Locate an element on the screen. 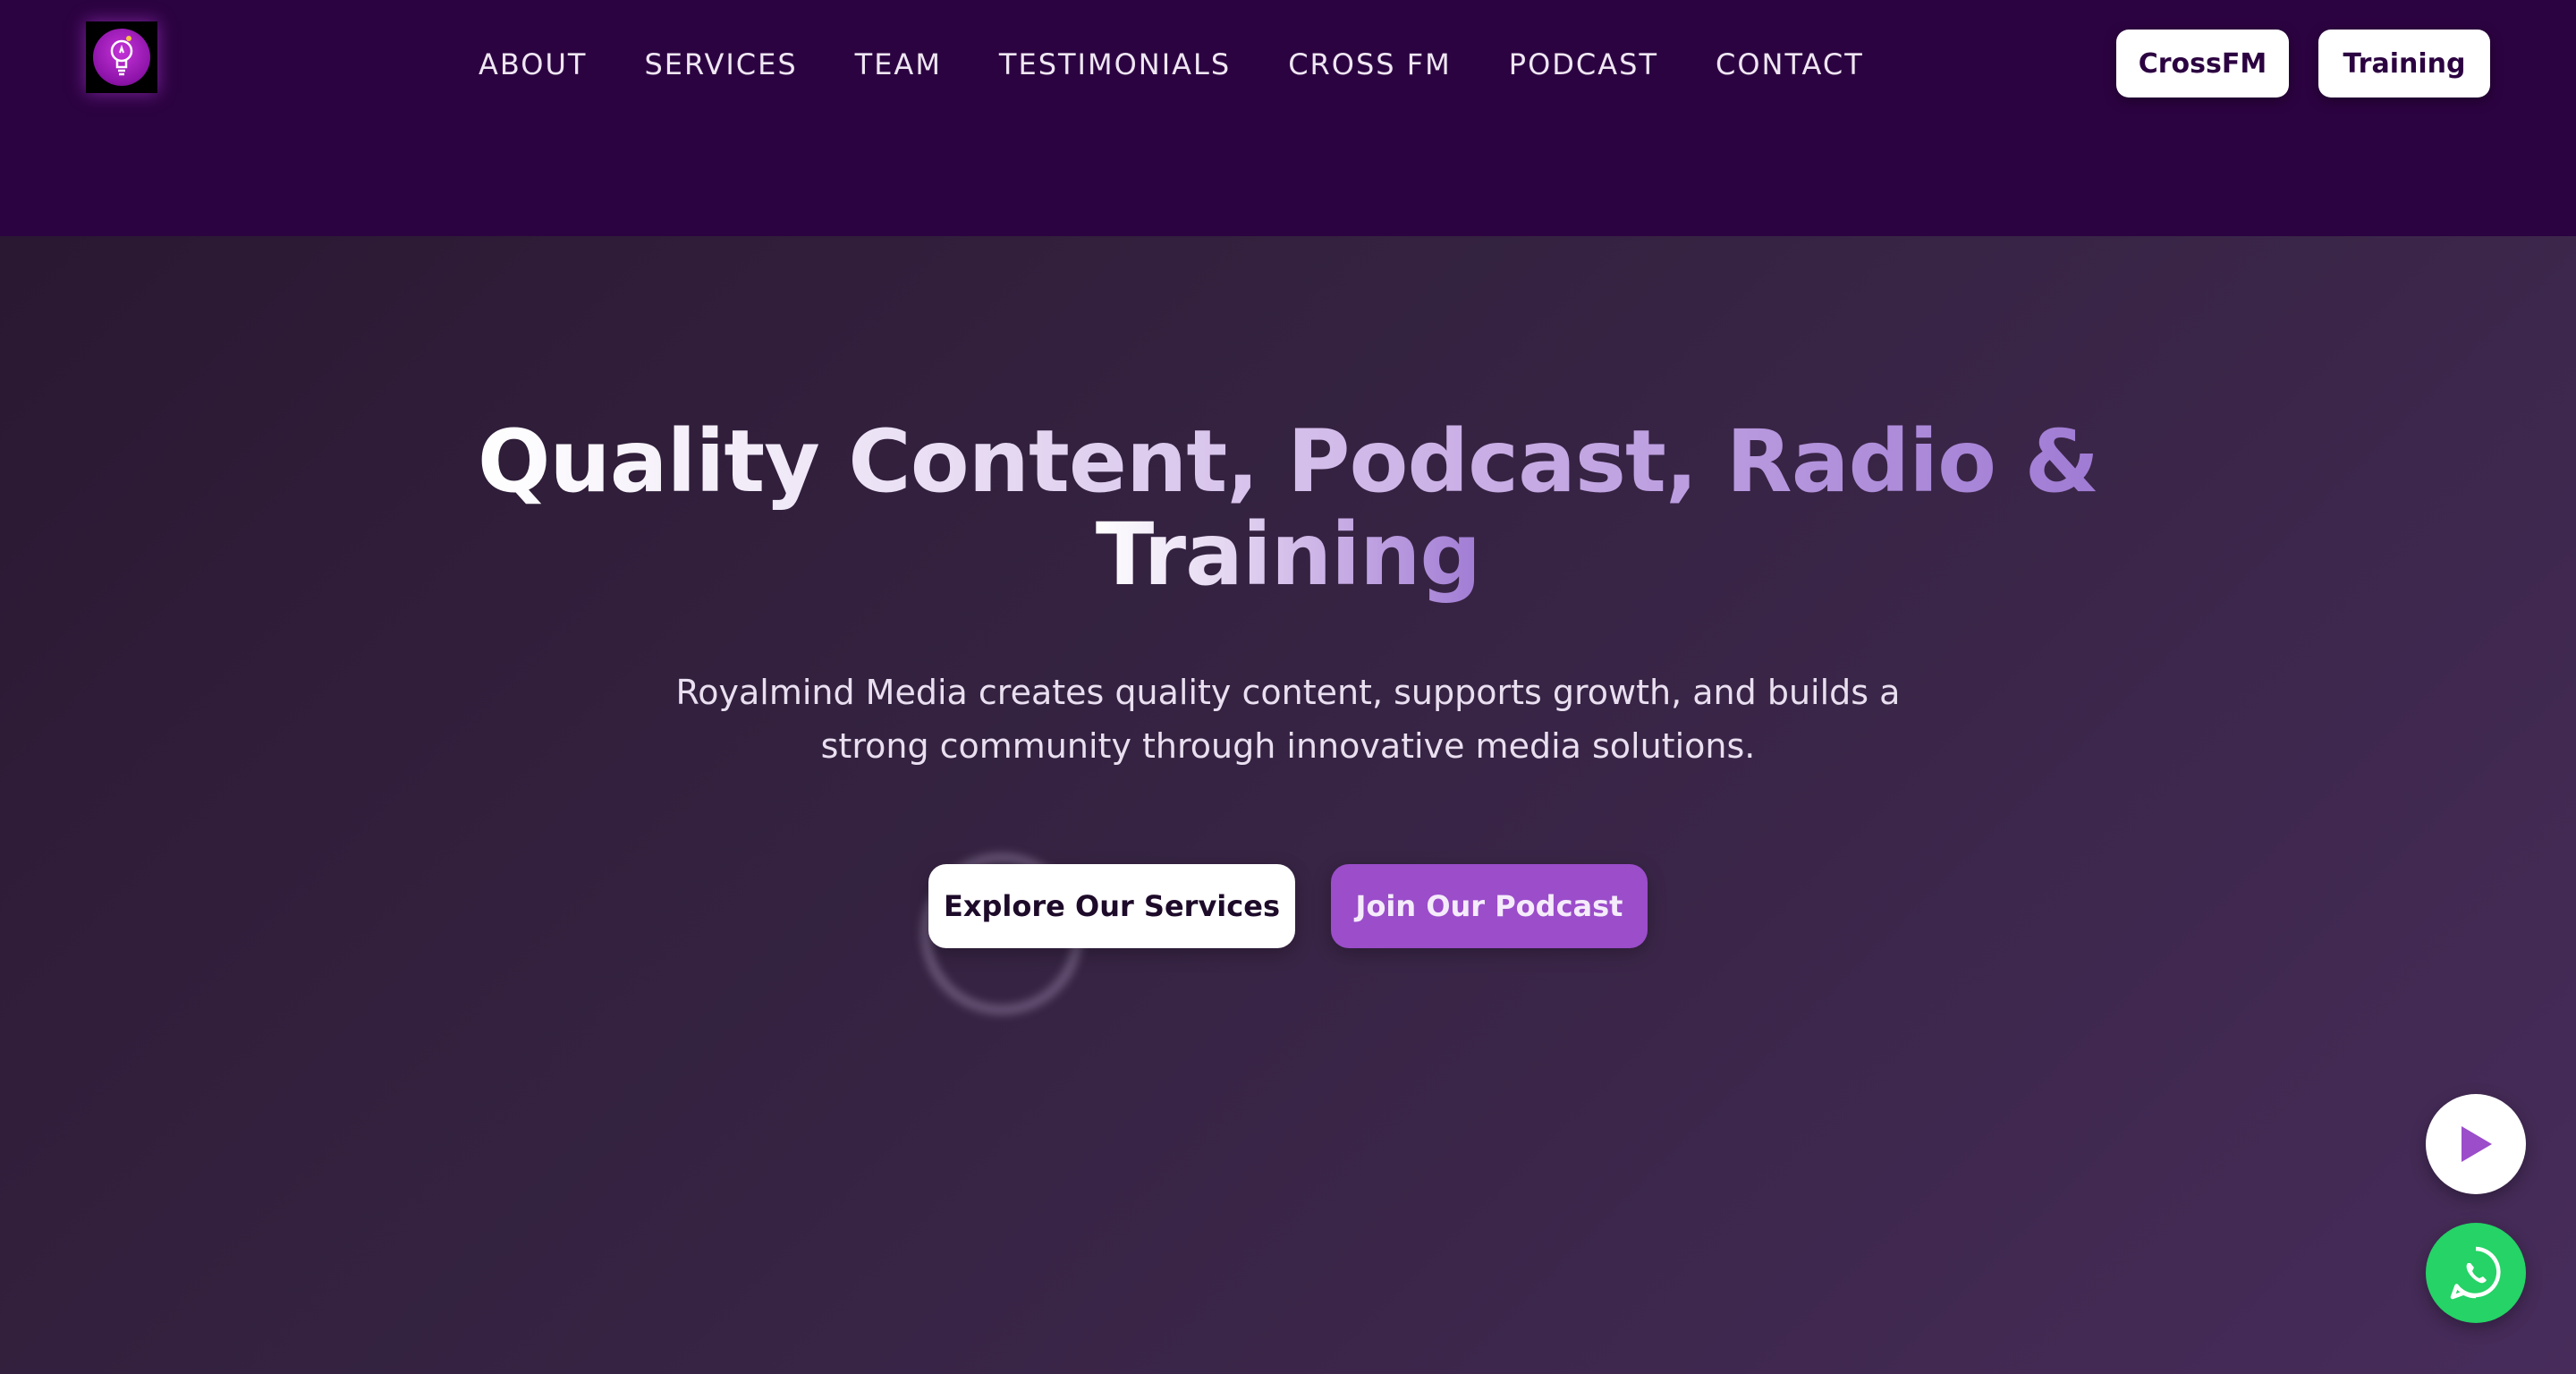 The width and height of the screenshot is (2576, 1374). nav-testimonials: TESTIMONIALS is located at coordinates (1115, 64).